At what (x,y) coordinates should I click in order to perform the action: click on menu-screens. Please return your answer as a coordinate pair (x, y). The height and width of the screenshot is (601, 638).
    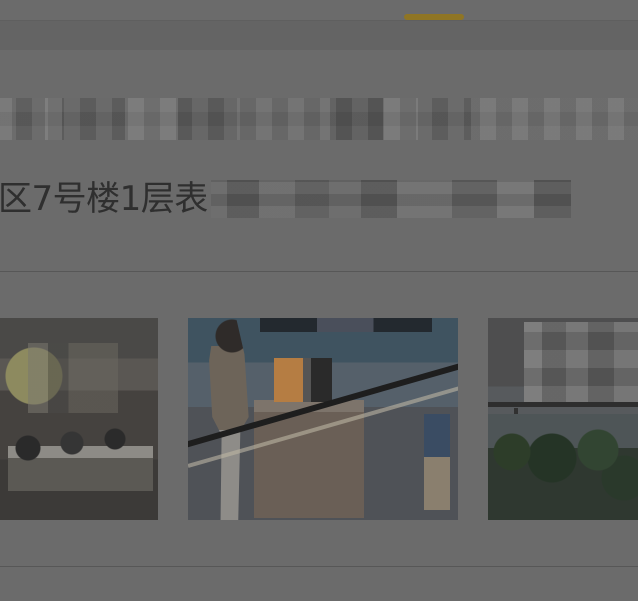
    Looking at the image, I should click on (346, 325).